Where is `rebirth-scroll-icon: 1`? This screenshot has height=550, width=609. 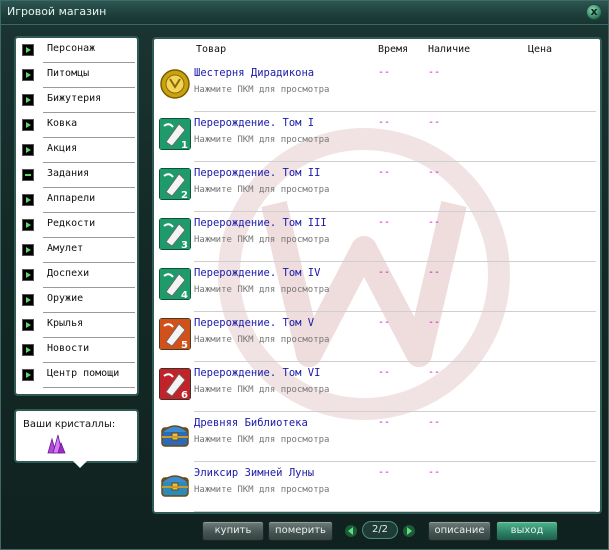
rebirth-scroll-icon: 1 is located at coordinates (175, 134).